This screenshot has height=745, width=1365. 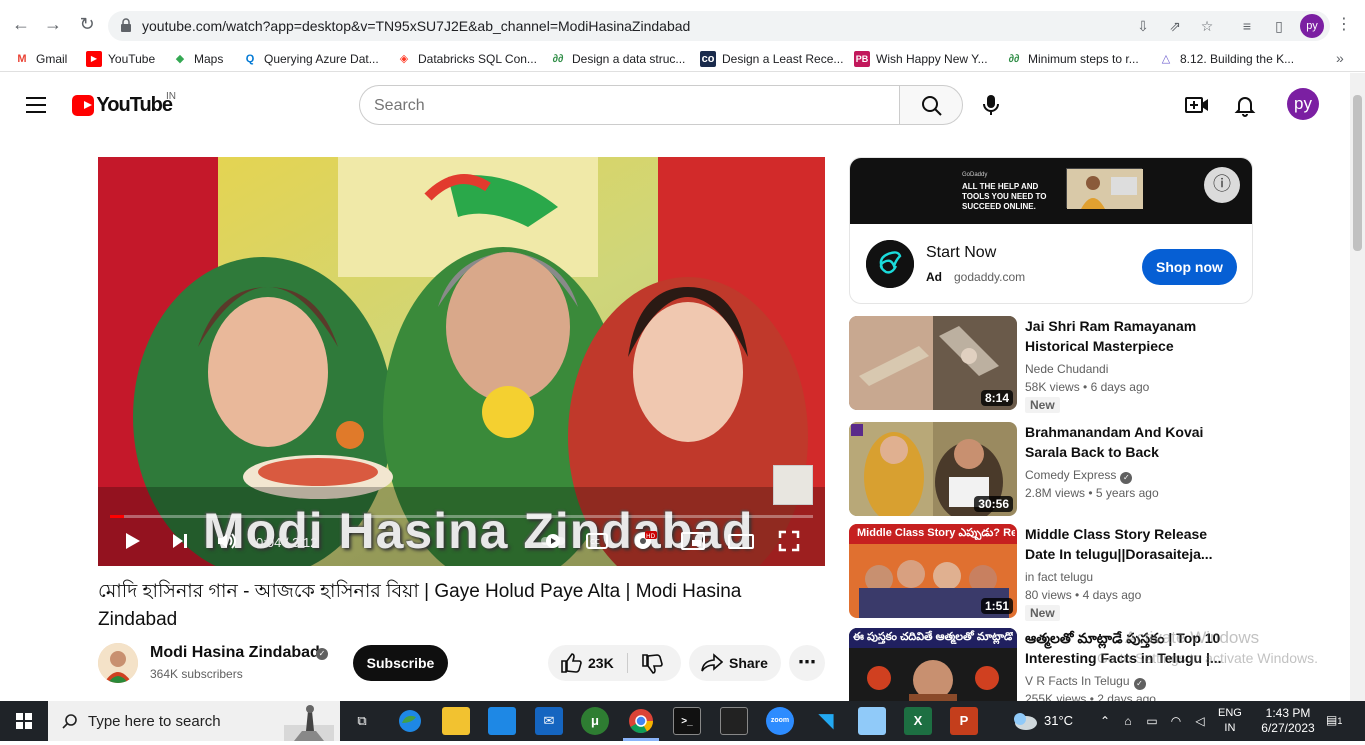 What do you see at coordinates (741, 541) in the screenshot?
I see `theater-mode-icon` at bounding box center [741, 541].